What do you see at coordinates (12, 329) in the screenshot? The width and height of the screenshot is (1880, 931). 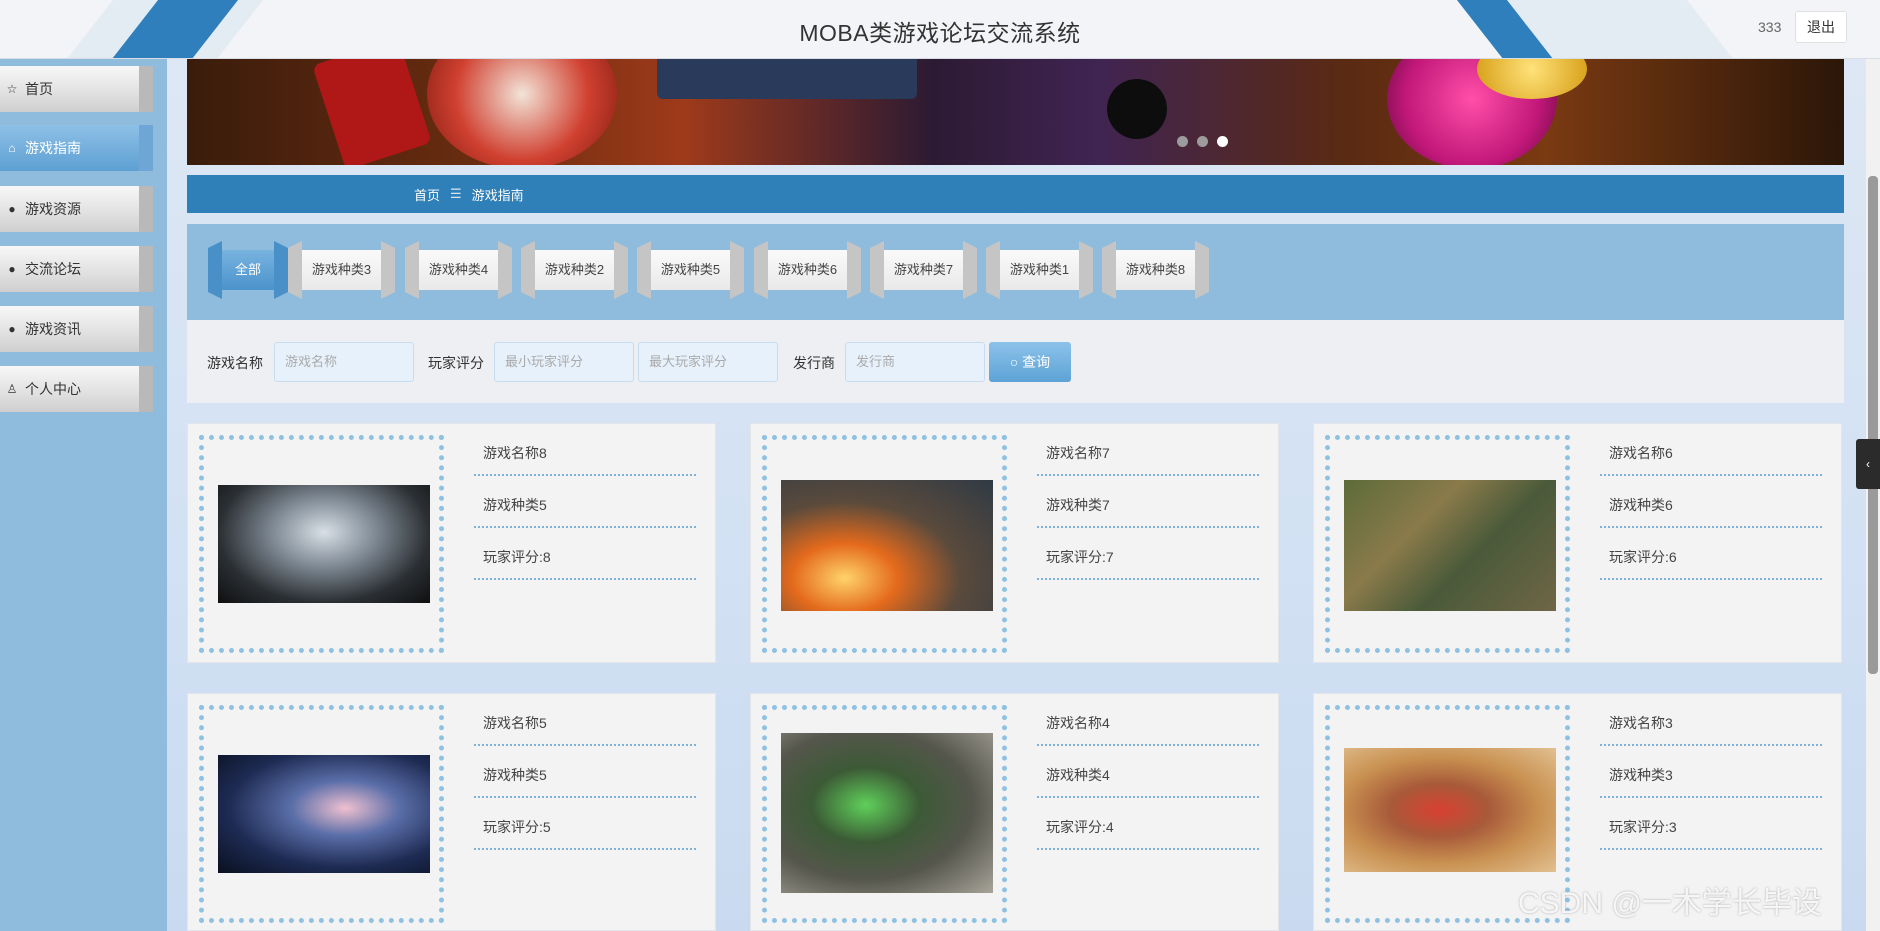 I see `info-icon: ●` at bounding box center [12, 329].